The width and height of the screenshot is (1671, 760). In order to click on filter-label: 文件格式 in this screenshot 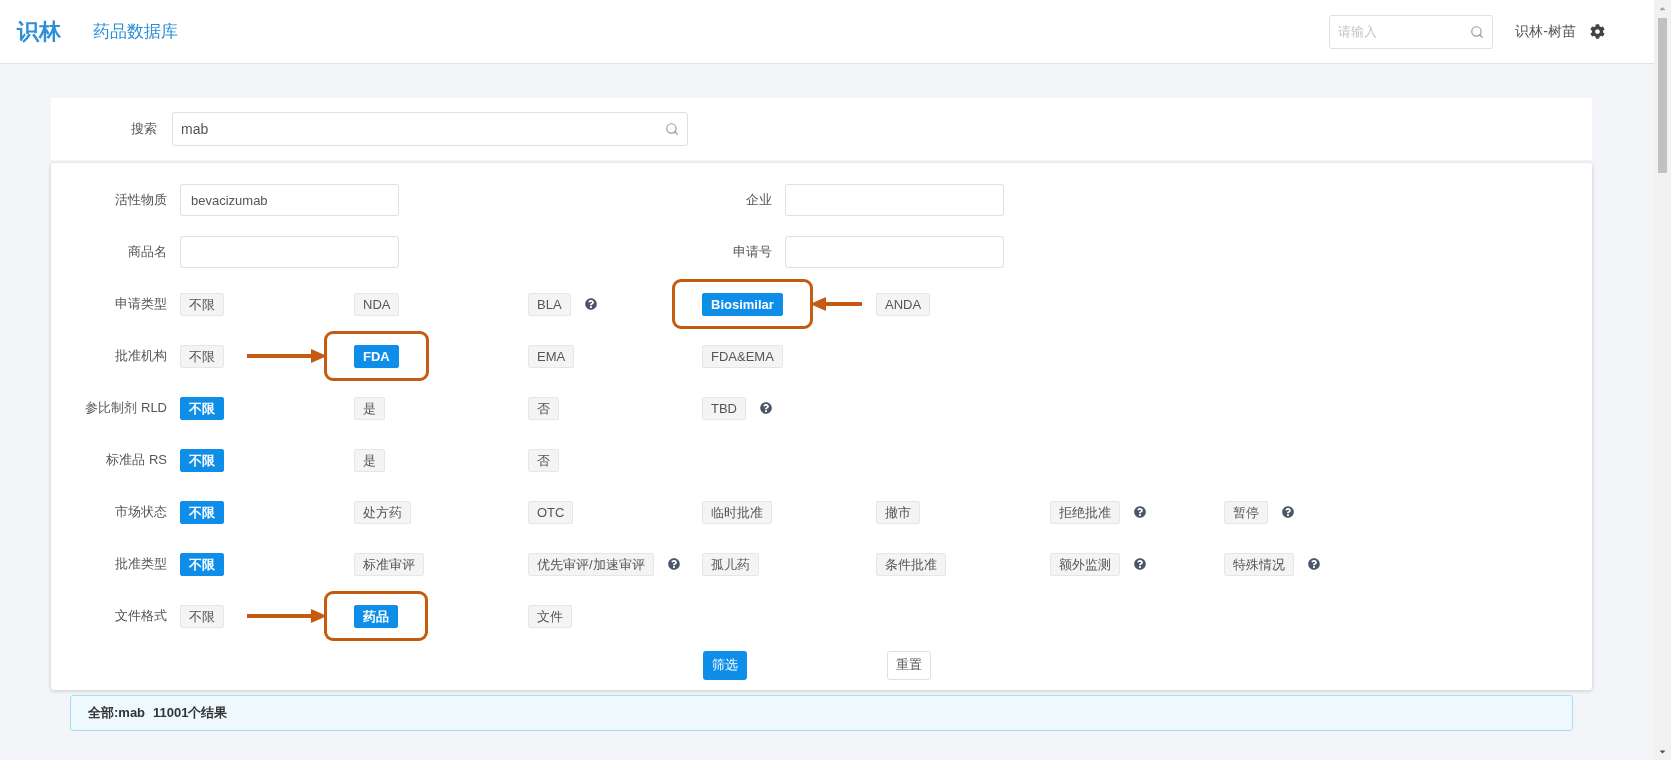, I will do `click(140, 616)`.